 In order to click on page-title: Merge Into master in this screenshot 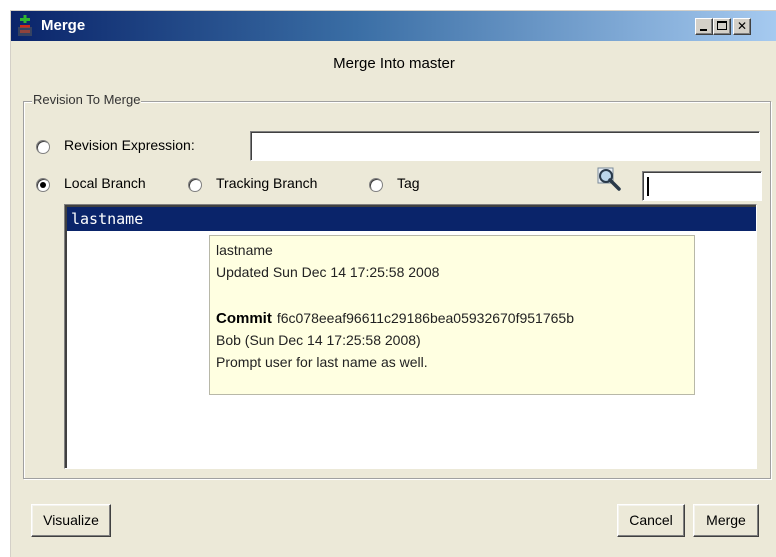, I will do `click(394, 63)`.